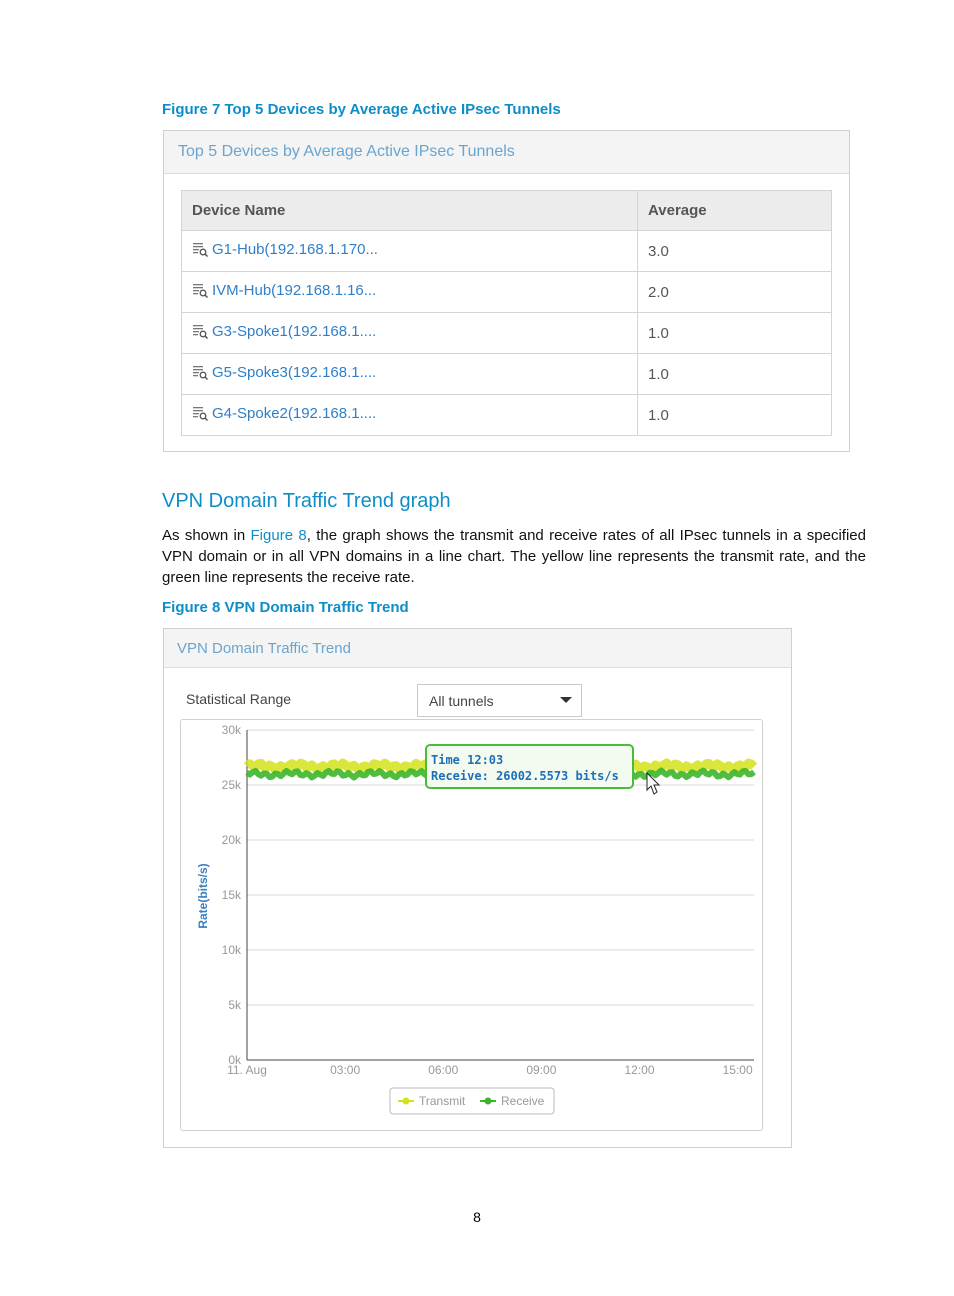 This screenshot has height=1296, width=954. Describe the element at coordinates (477, 1217) in the screenshot. I see `page-number: 8` at that location.